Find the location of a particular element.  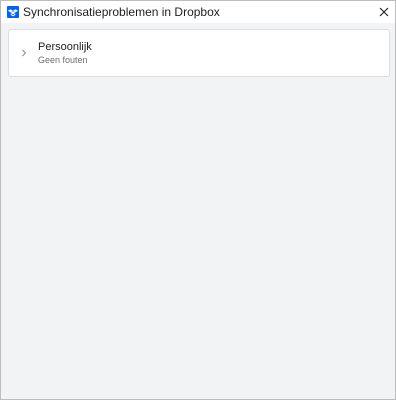

close-icon is located at coordinates (384, 12).